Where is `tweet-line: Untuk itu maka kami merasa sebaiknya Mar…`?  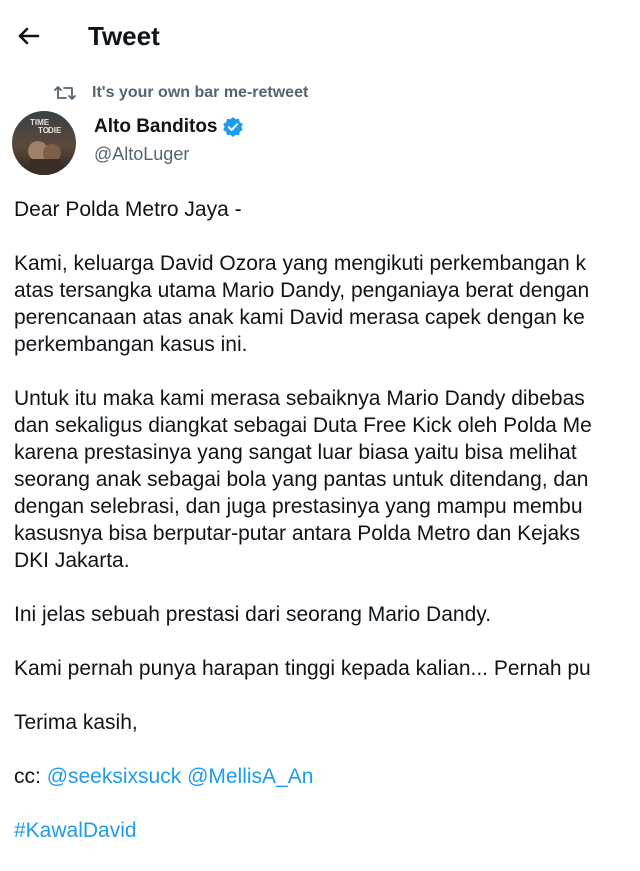
tweet-line: Untuk itu maka kami merasa sebaiknya Mar… is located at coordinates (299, 398).